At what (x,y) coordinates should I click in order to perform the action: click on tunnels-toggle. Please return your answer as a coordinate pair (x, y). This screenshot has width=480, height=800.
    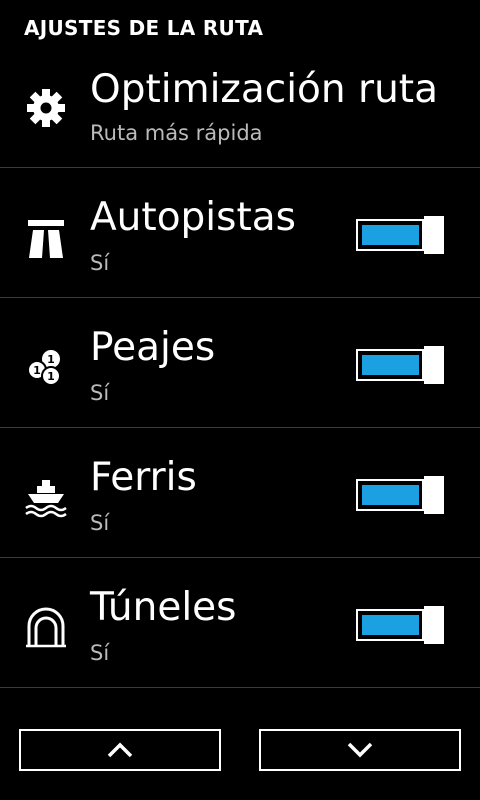
    Looking at the image, I should click on (400, 625).